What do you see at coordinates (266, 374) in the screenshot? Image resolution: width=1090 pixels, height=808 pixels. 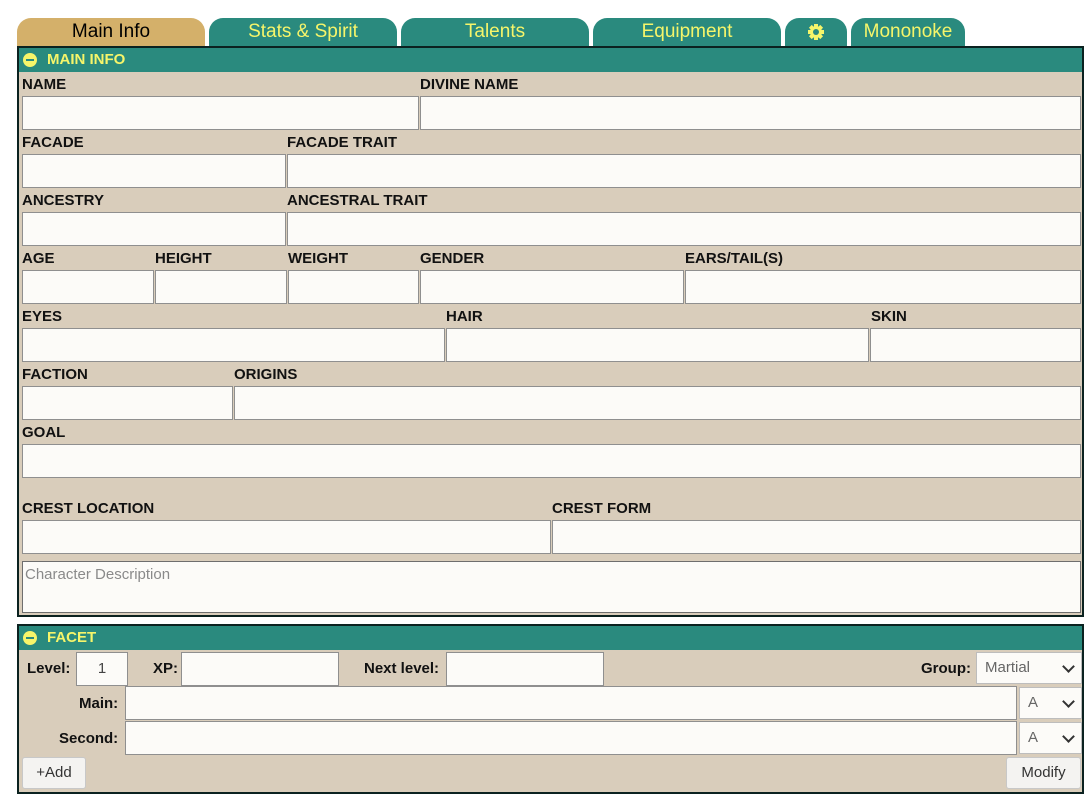 I see `origins-label: ORIGINS` at bounding box center [266, 374].